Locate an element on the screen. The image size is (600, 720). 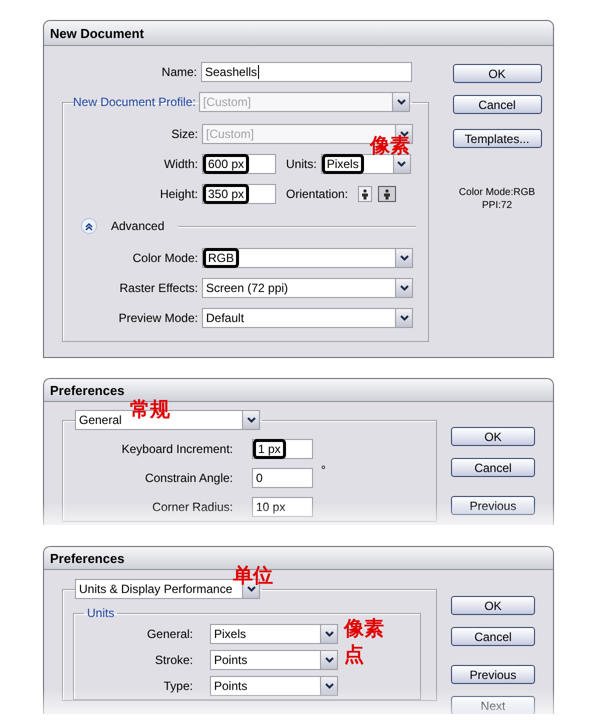
input-field: 0 is located at coordinates (282, 478).